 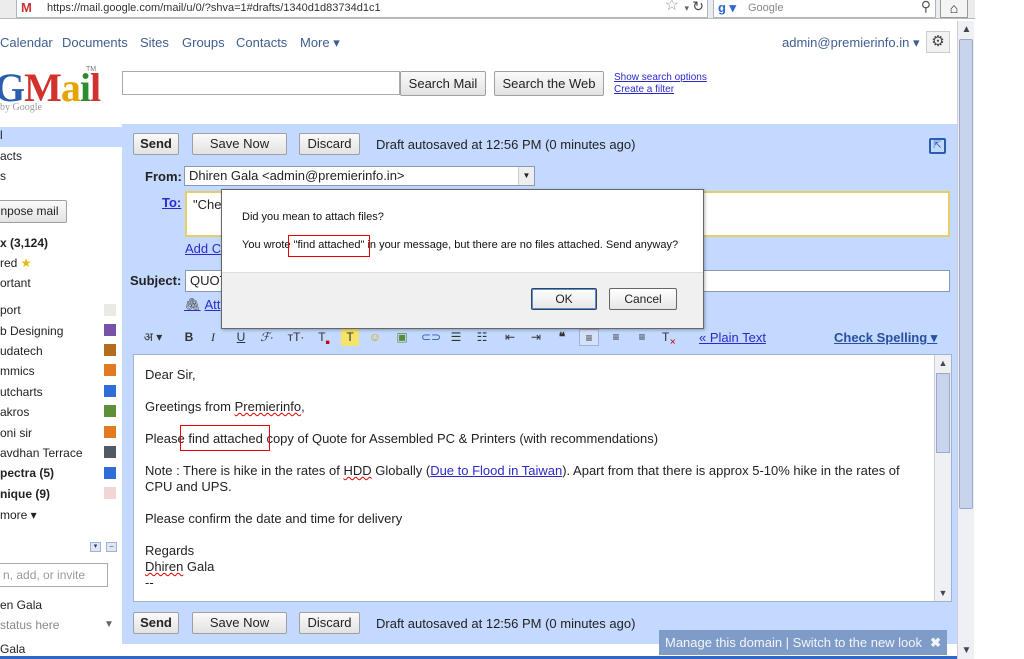 I want to click on chevron-down-icon: ▼, so click(x=526, y=176).